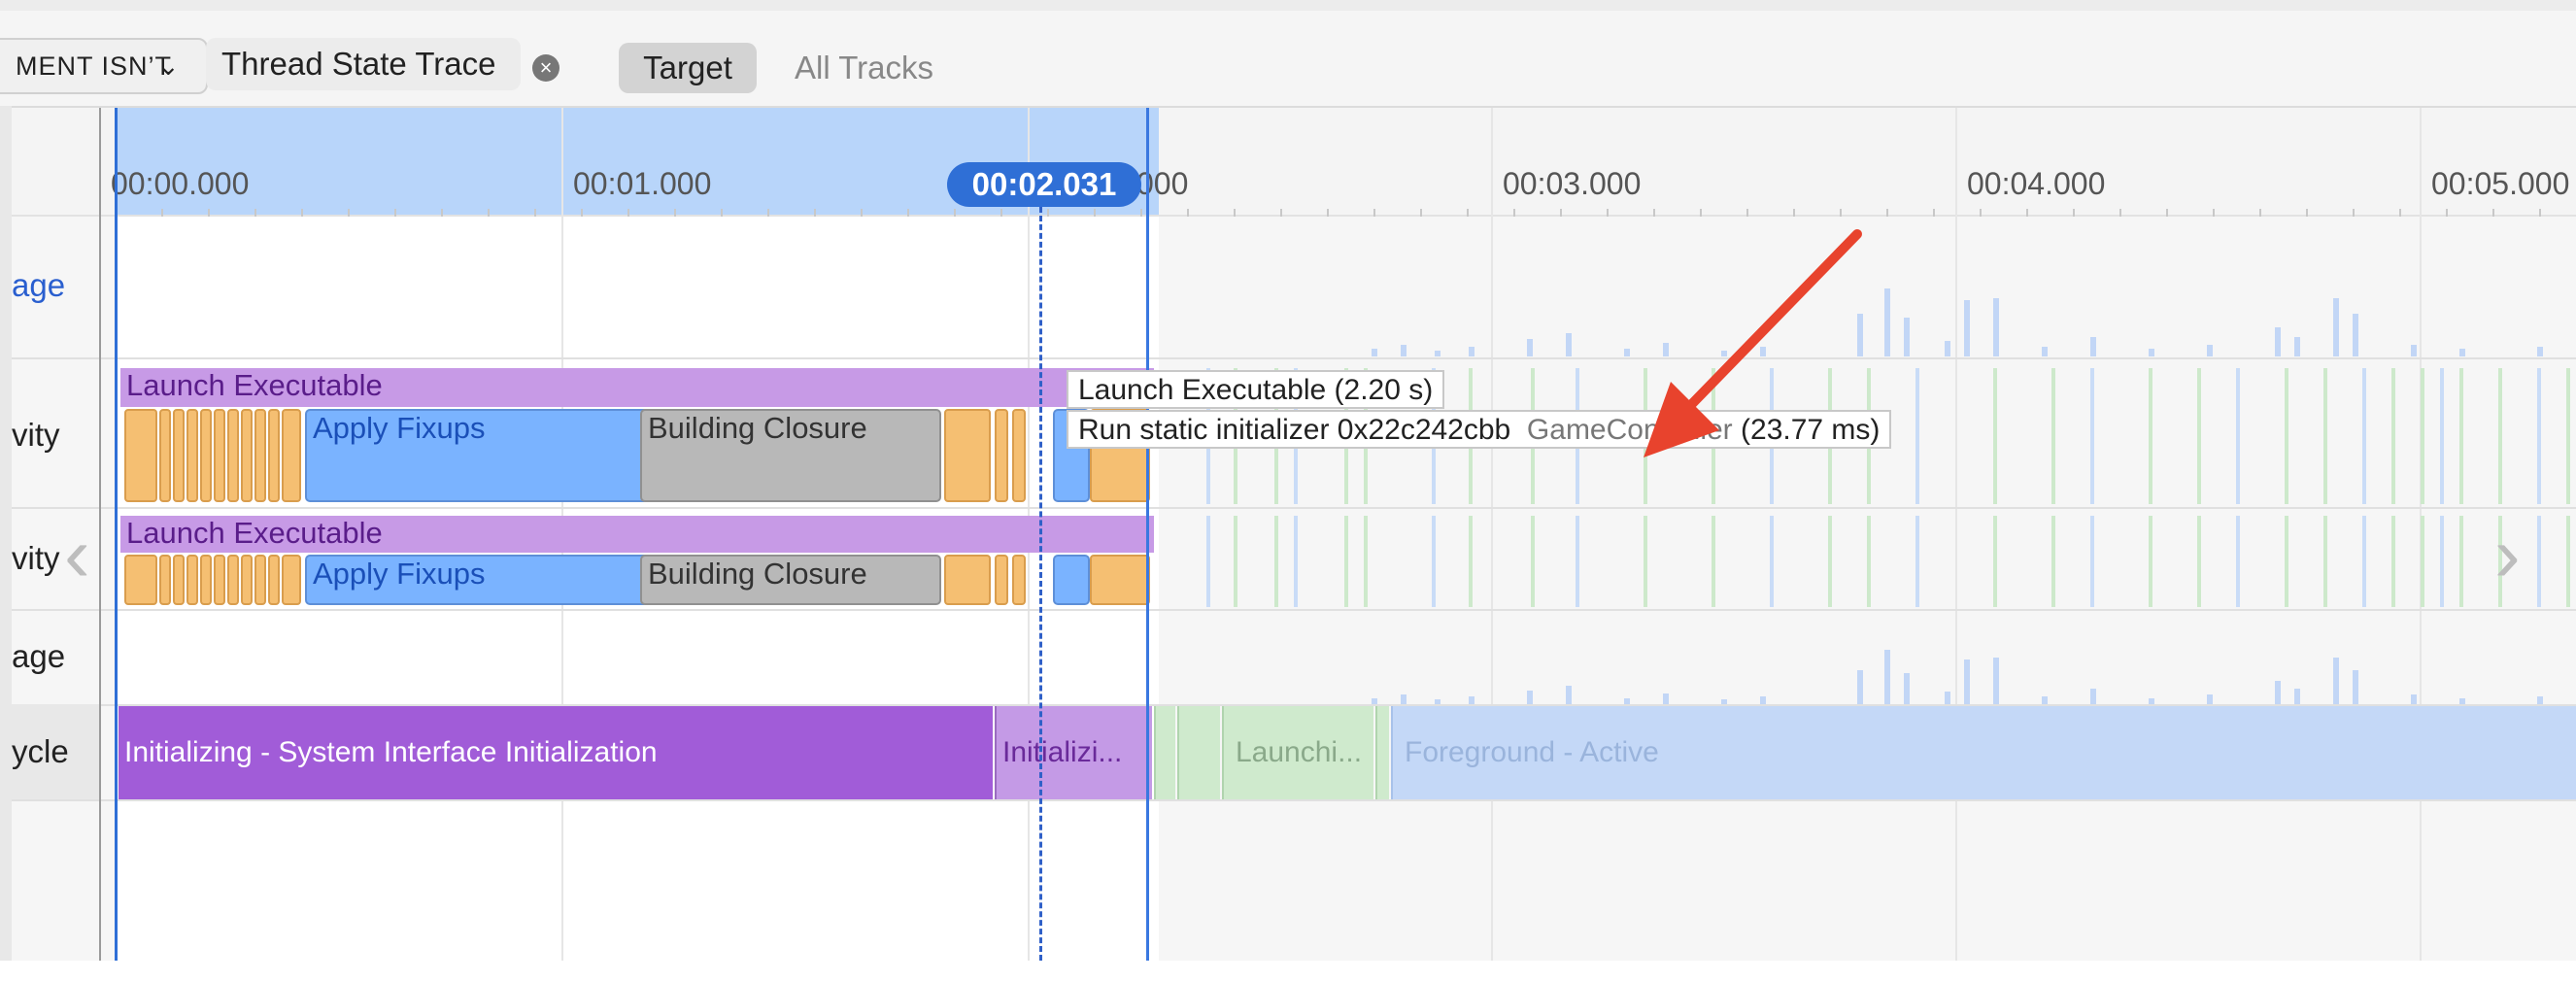  I want to click on annotation-arrow-icon, so click(1753, 343).